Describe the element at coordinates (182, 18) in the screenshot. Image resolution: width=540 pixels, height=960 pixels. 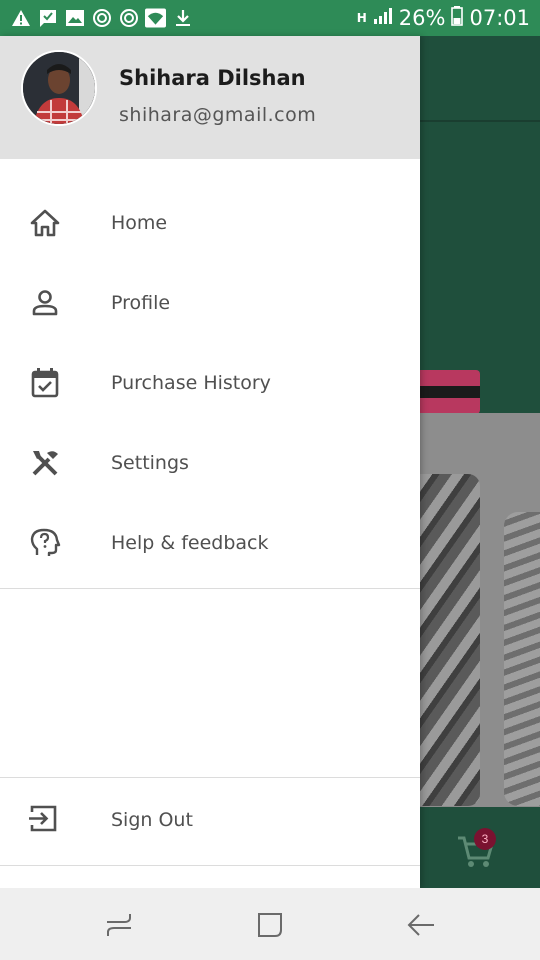
I see `download-icon` at that location.